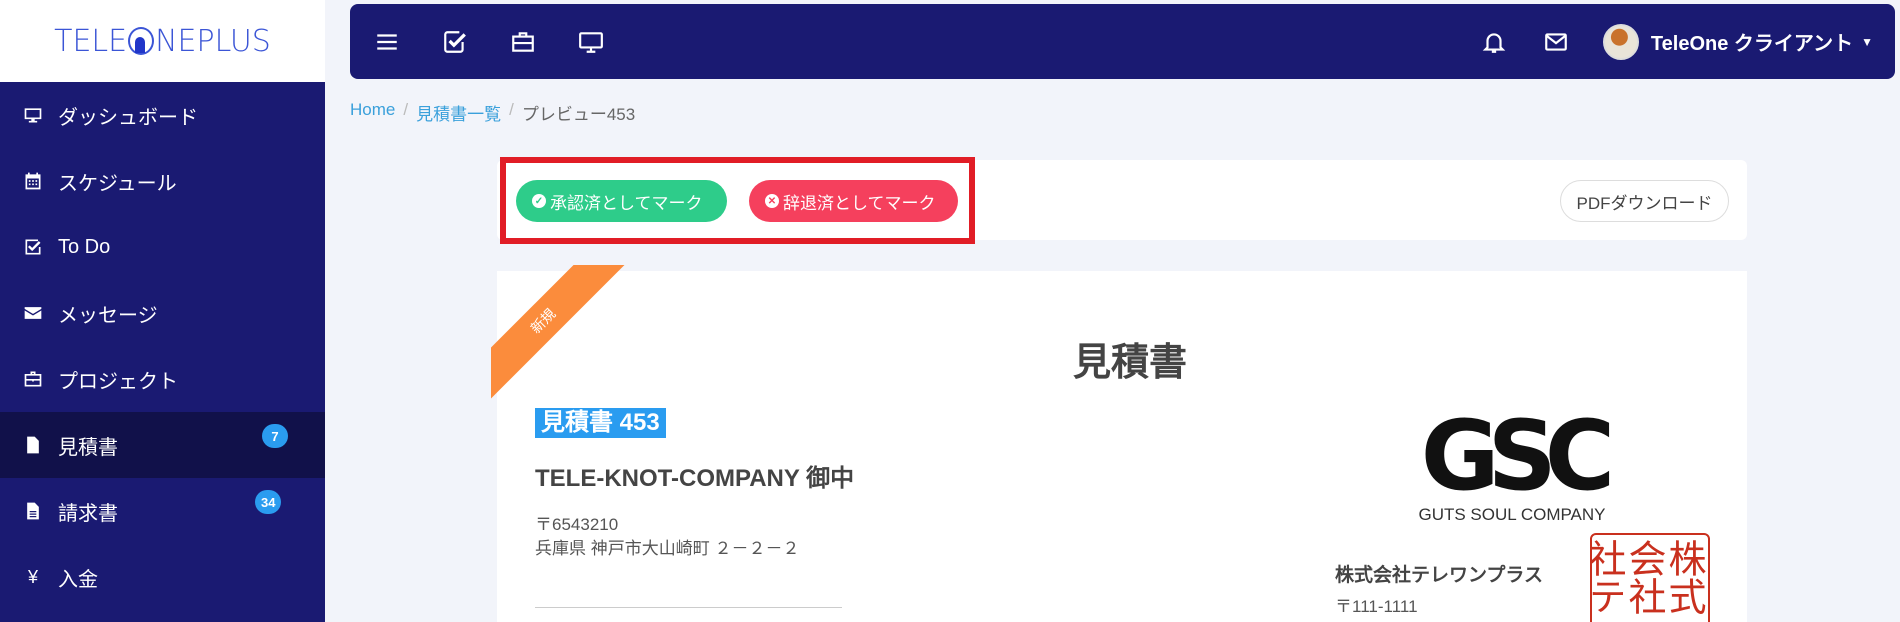 Image resolution: width=1900 pixels, height=622 pixels. I want to click on logo-text-right: NEPLUS, so click(213, 41).